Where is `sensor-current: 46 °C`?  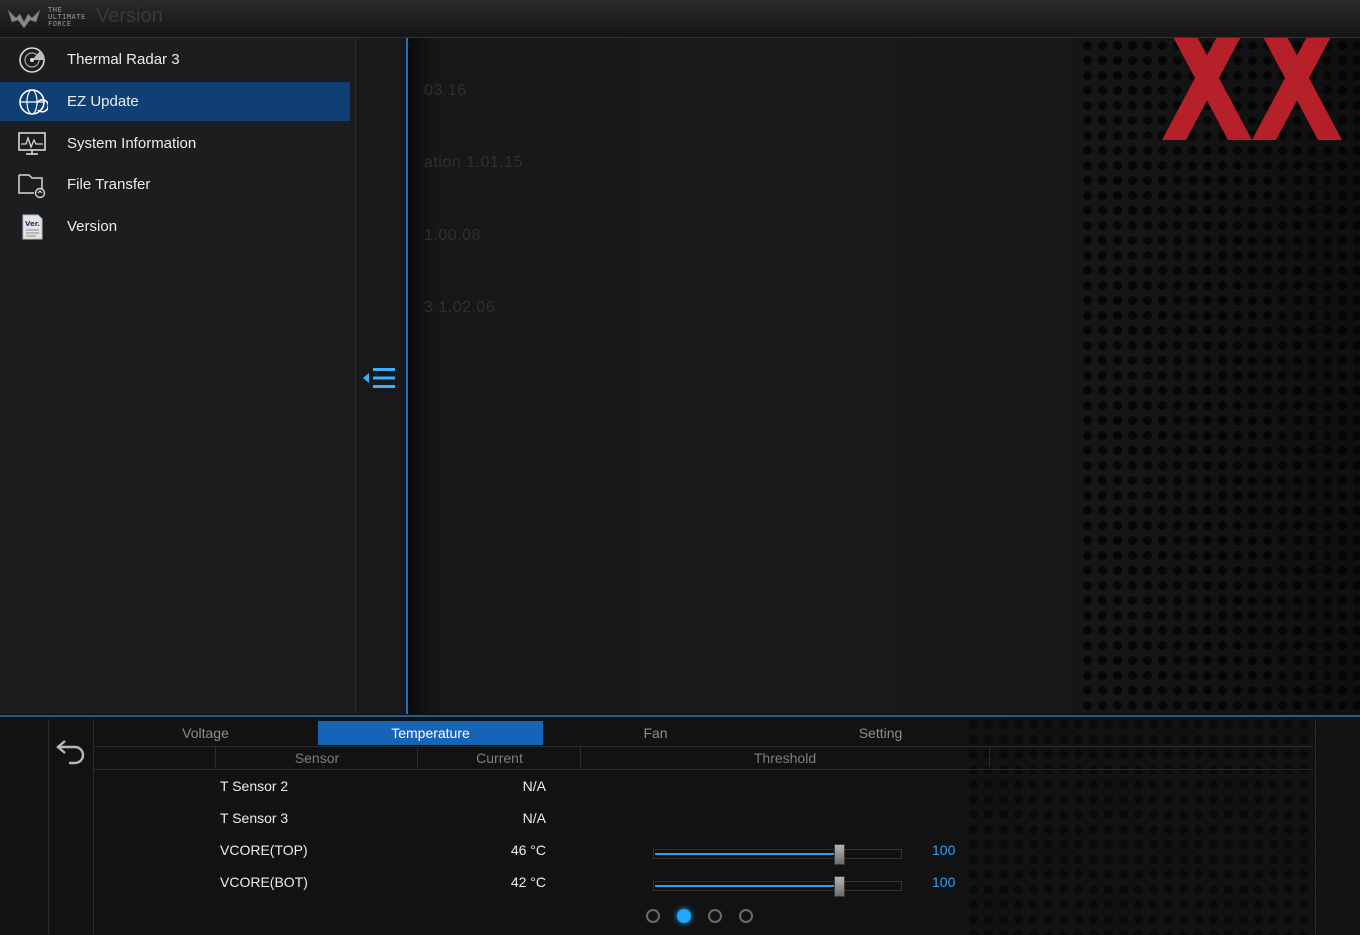 sensor-current: 46 °C is located at coordinates (528, 850).